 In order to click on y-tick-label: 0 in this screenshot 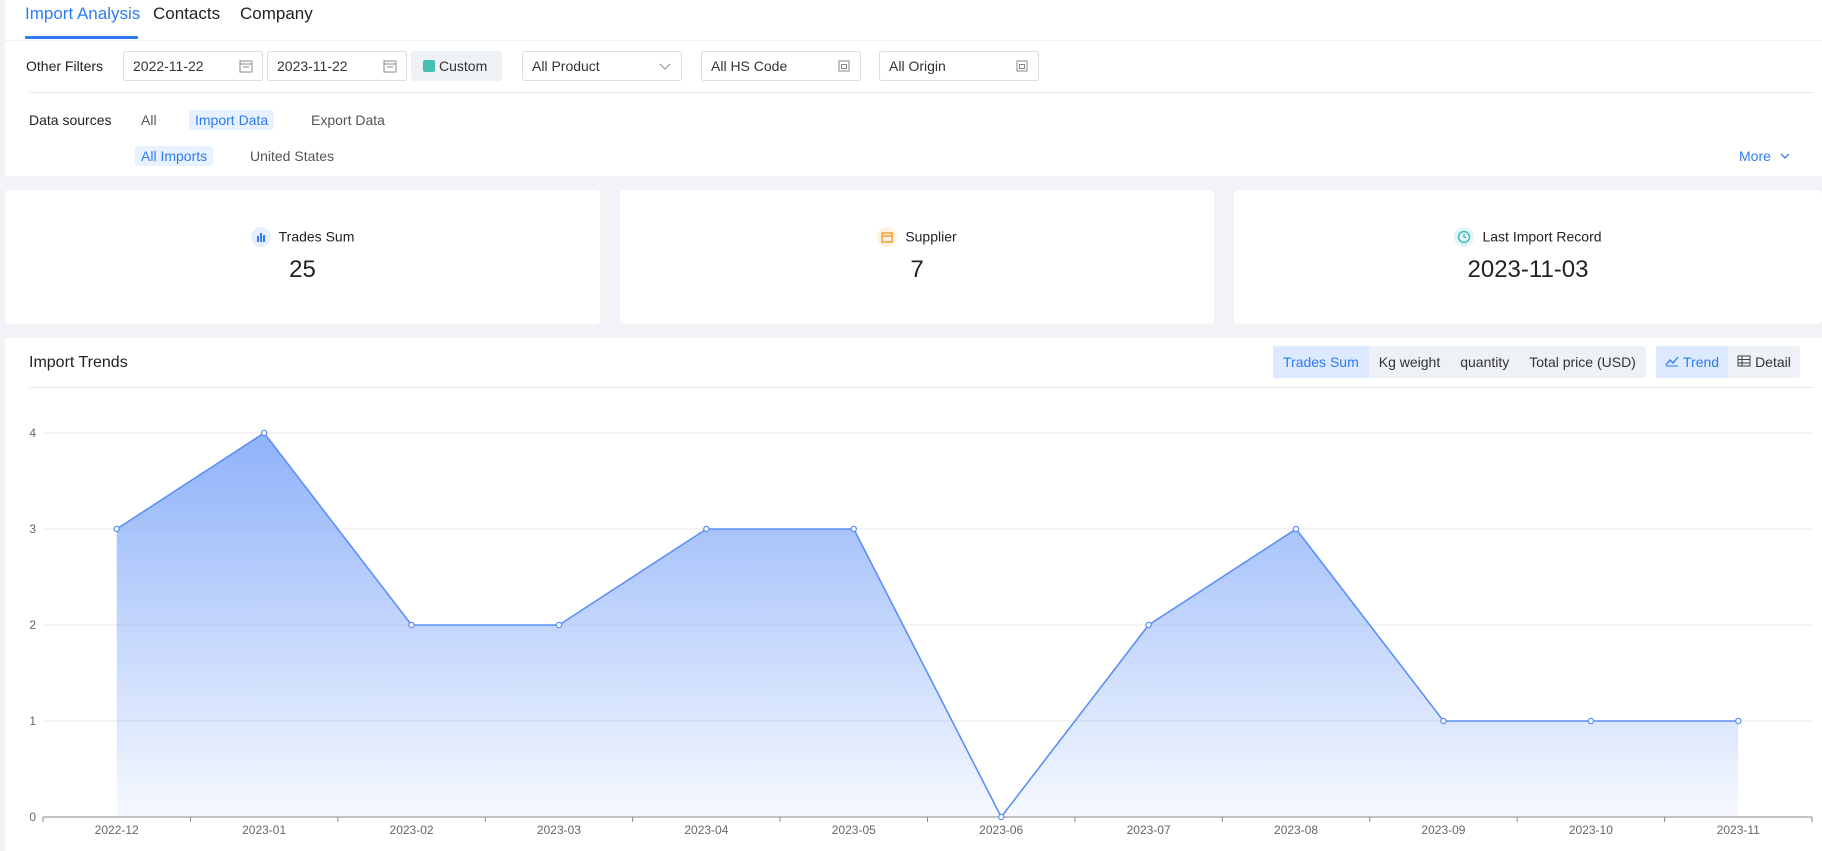, I will do `click(32, 817)`.